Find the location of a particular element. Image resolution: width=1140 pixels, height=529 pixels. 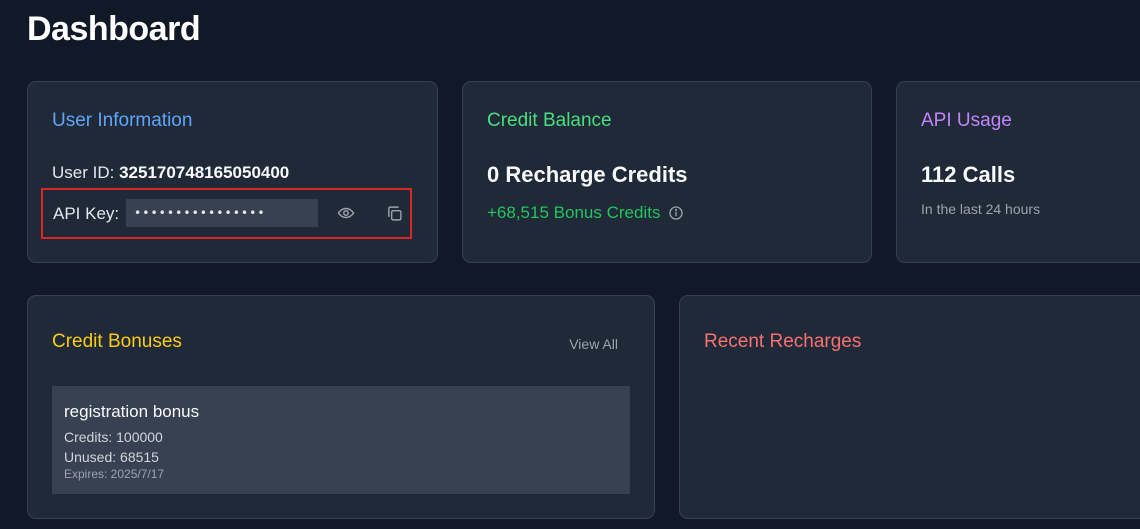

bonus-credits: Credits: 100000 is located at coordinates (113, 437).